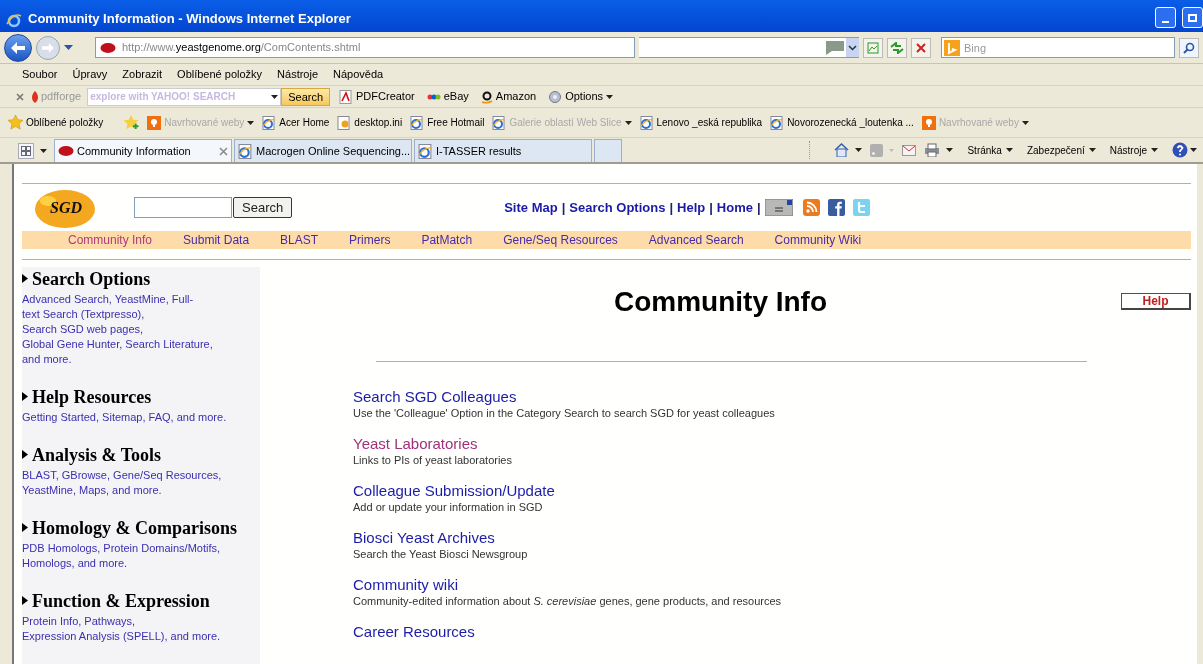 This screenshot has height=664, width=1203. Describe the element at coordinates (415, 444) in the screenshot. I see `section-link: Yeast Laboratories` at that location.